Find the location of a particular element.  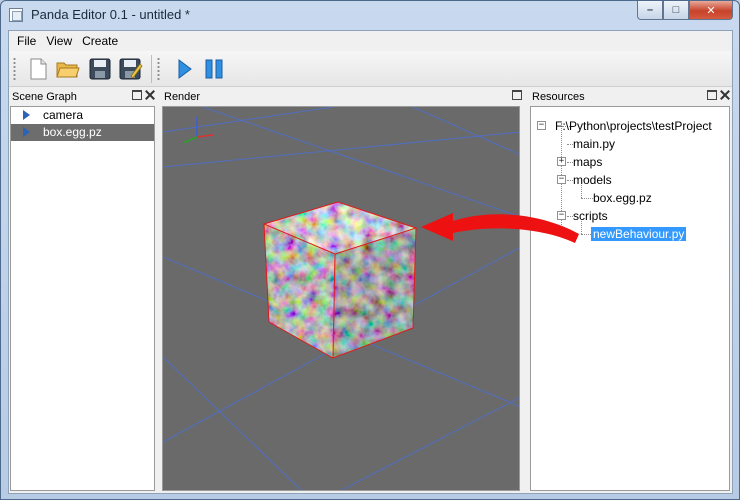

menu-file: File is located at coordinates (26, 41).